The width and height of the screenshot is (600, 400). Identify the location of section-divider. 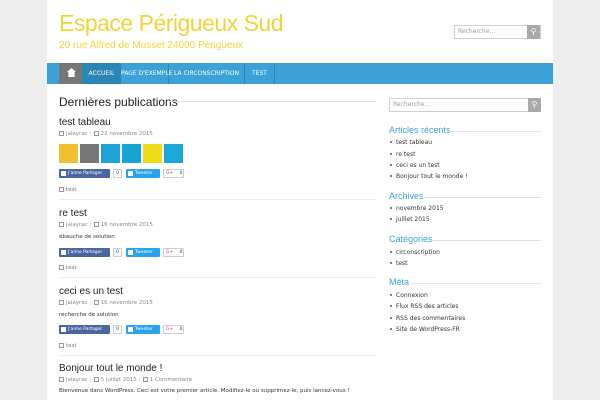
(272, 101).